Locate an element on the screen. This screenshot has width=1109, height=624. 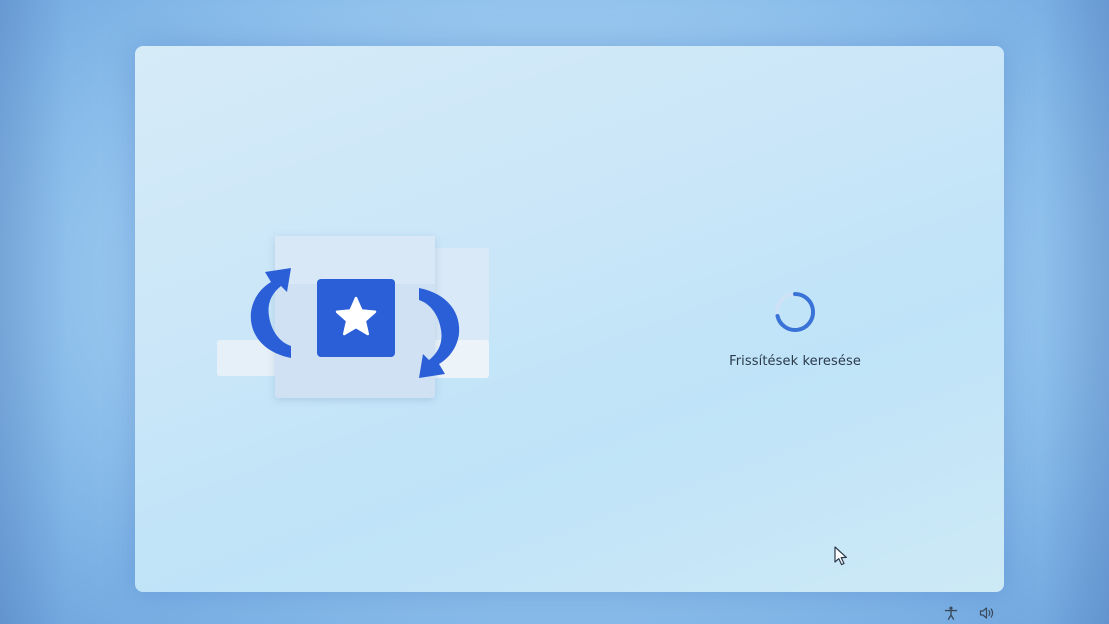
status-text: Frissítések keresése is located at coordinates (795, 361).